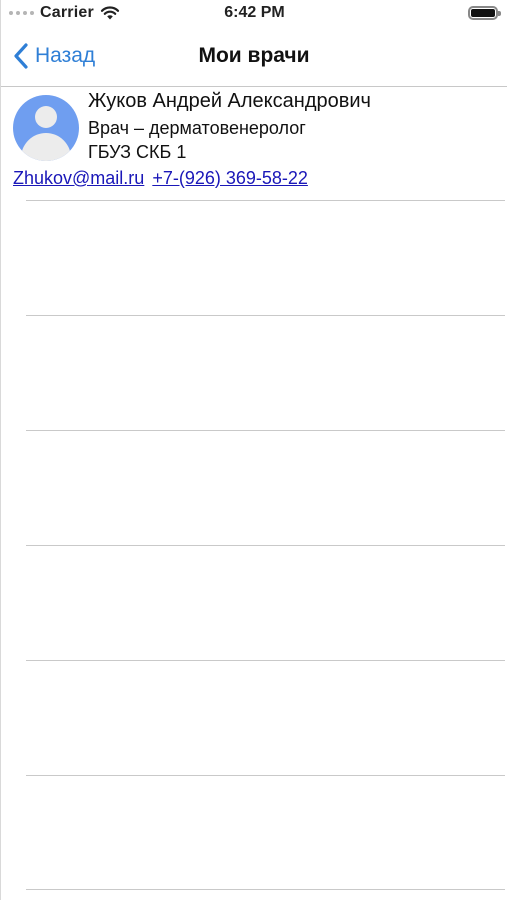  I want to click on doctor-specialty: Врач – дерматовенеролог, so click(197, 128).